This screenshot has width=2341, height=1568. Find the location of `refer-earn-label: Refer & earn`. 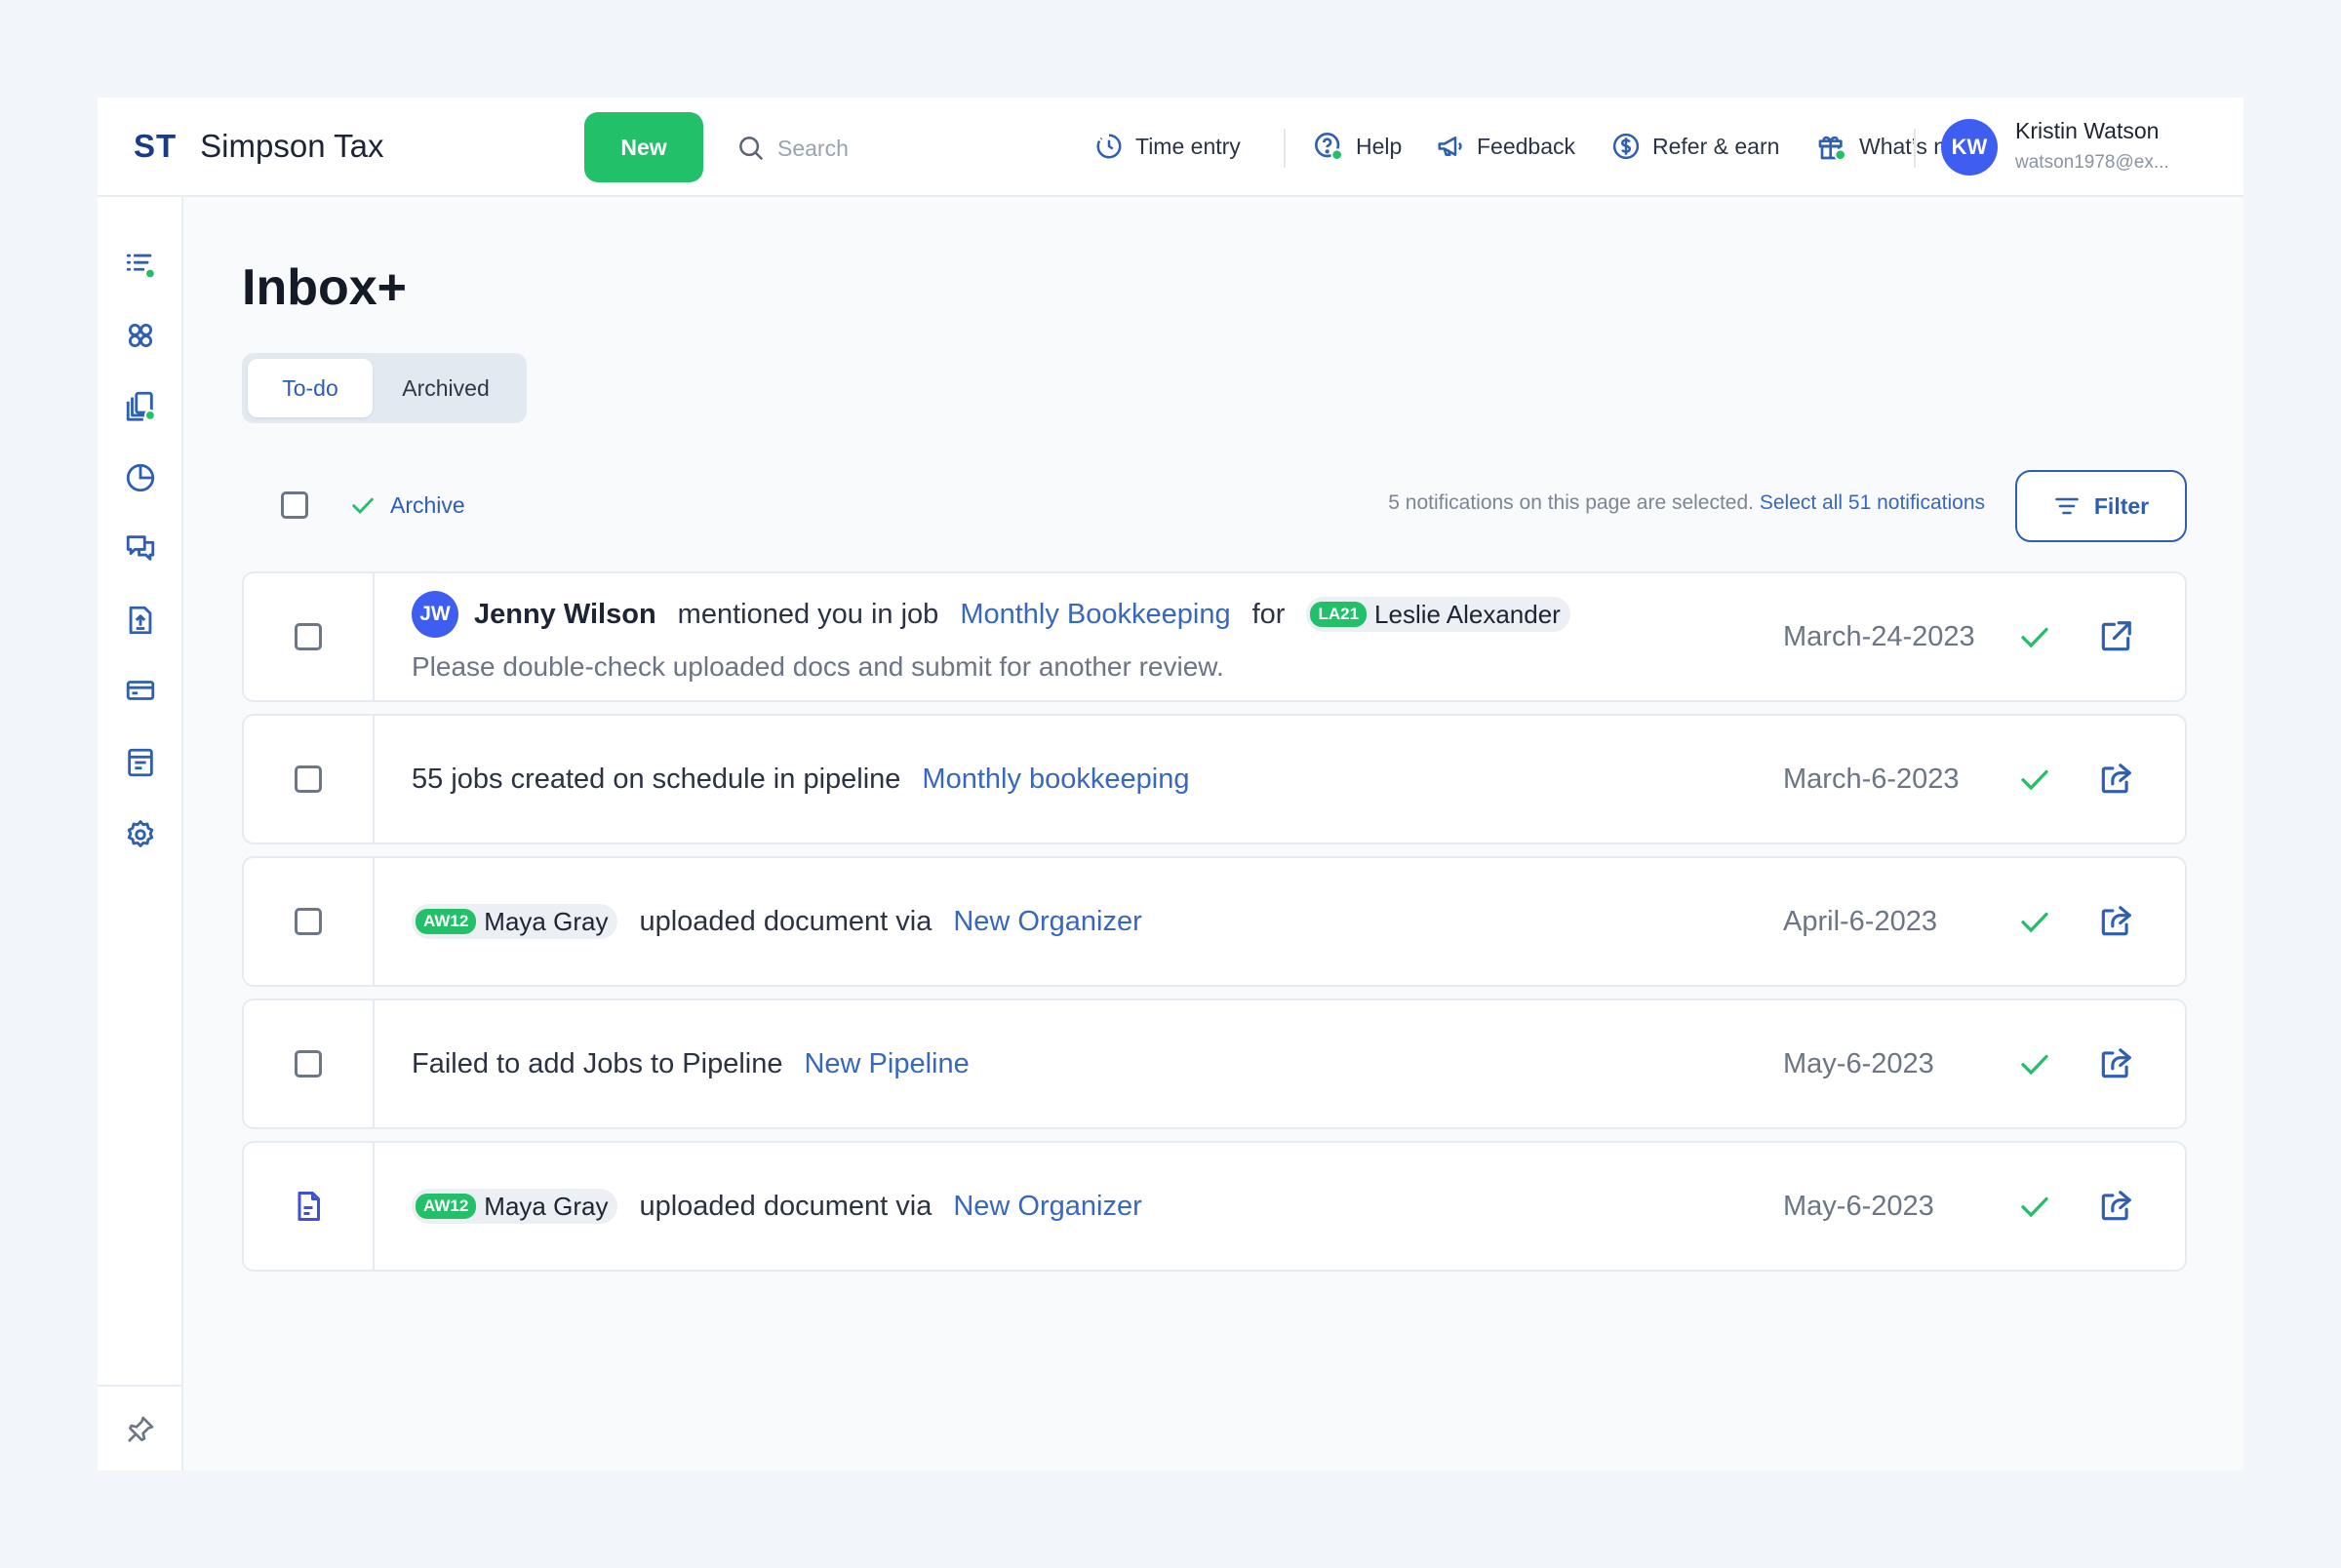

refer-earn-label: Refer & earn is located at coordinates (1716, 146).